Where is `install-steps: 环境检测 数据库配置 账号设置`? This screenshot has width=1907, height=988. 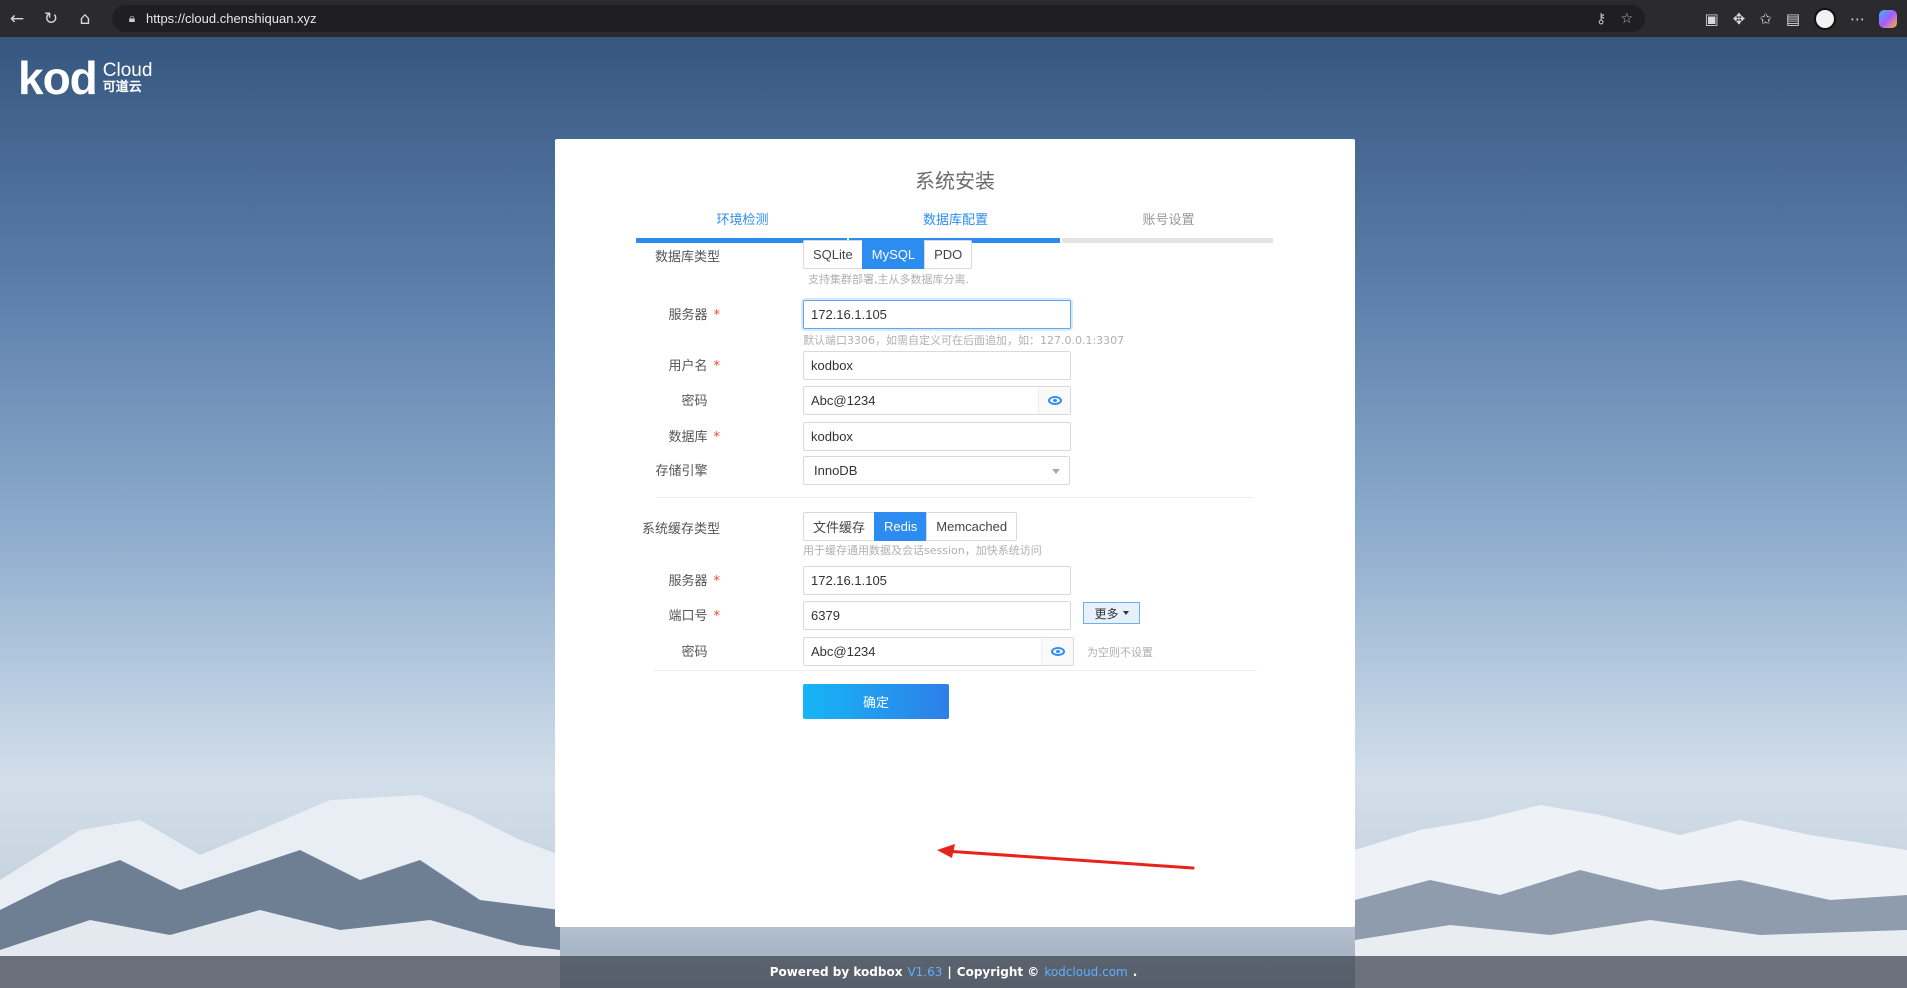 install-steps: 环境检测 数据库配置 账号设置 is located at coordinates (955, 226).